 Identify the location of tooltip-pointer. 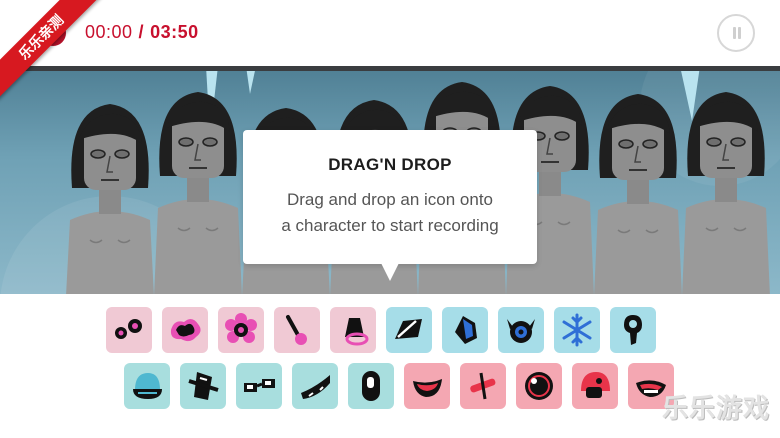
(390, 272).